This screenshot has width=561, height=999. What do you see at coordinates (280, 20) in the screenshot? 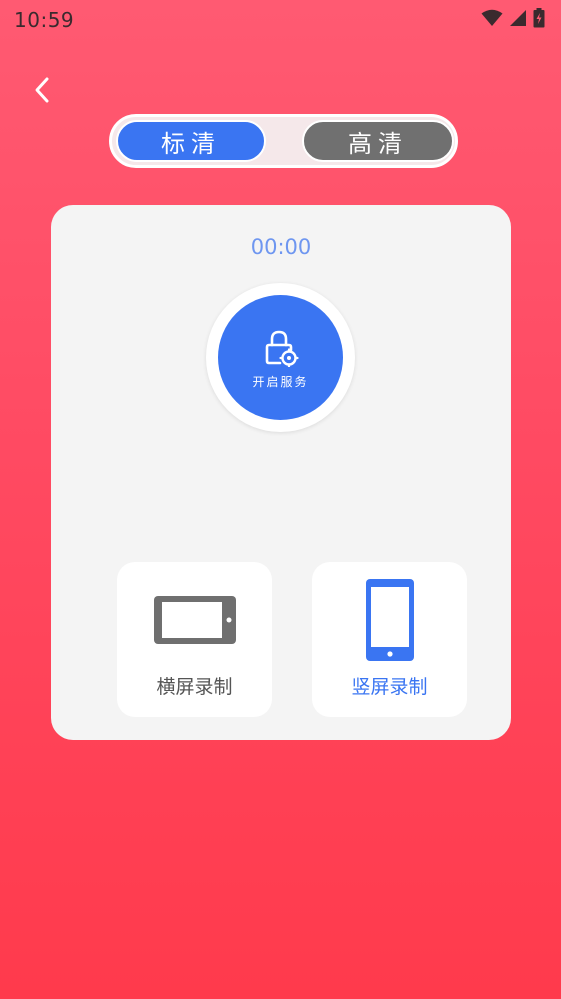
I see `status-bar: 10:59` at bounding box center [280, 20].